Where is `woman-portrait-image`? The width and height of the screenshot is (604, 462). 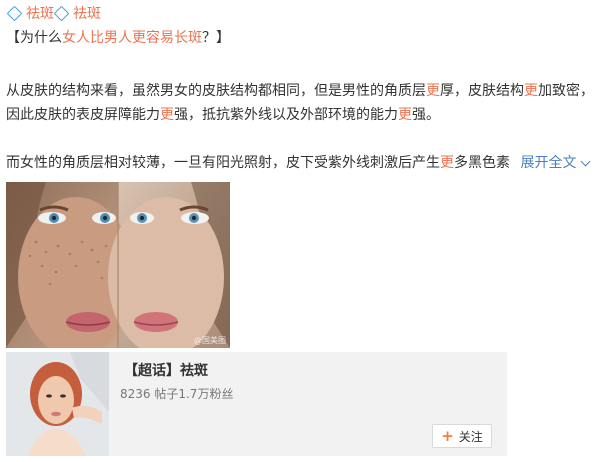 woman-portrait-image is located at coordinates (57, 404).